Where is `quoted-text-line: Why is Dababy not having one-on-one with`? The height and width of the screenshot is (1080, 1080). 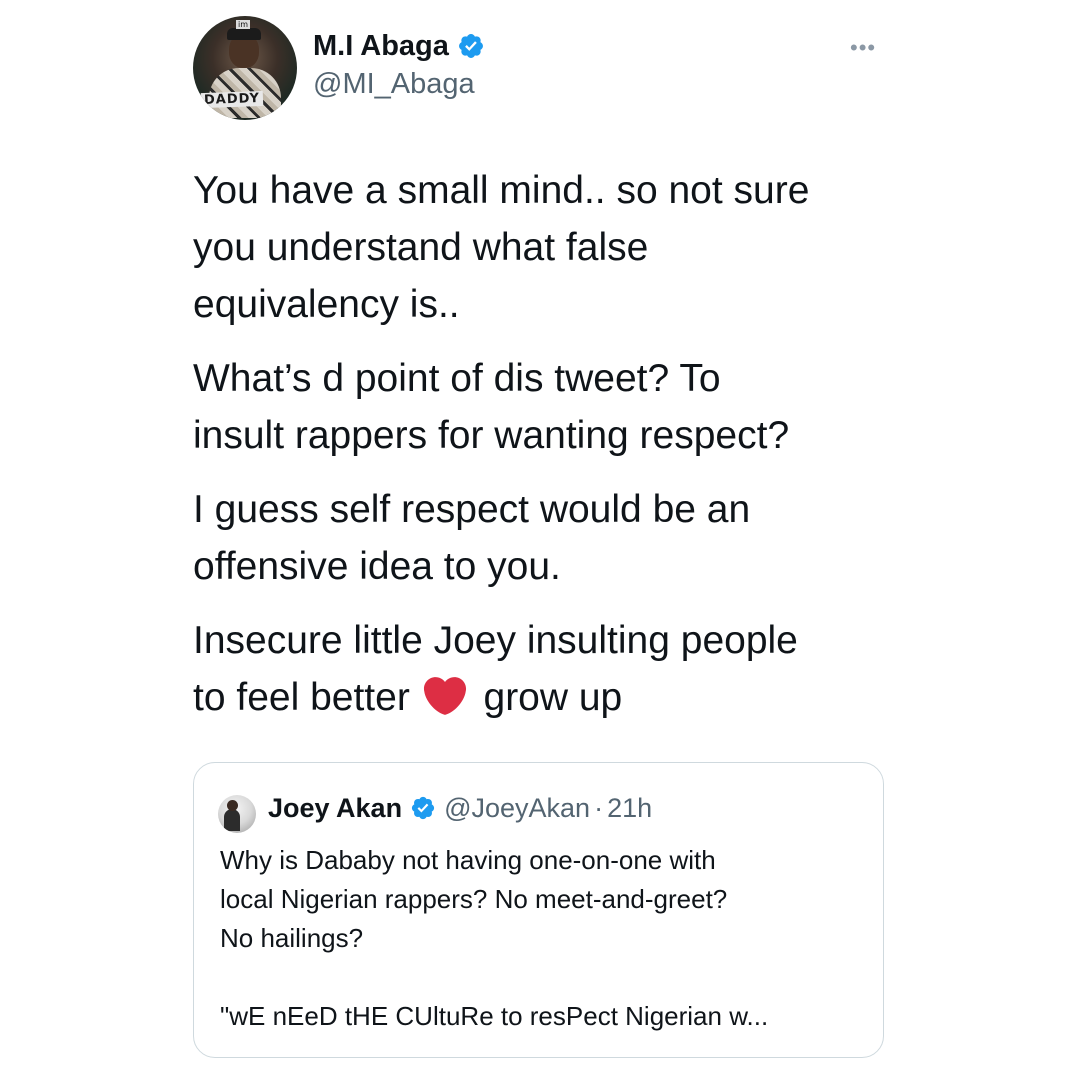
quoted-text-line: Why is Dababy not having one-on-one with is located at coordinates (468, 860).